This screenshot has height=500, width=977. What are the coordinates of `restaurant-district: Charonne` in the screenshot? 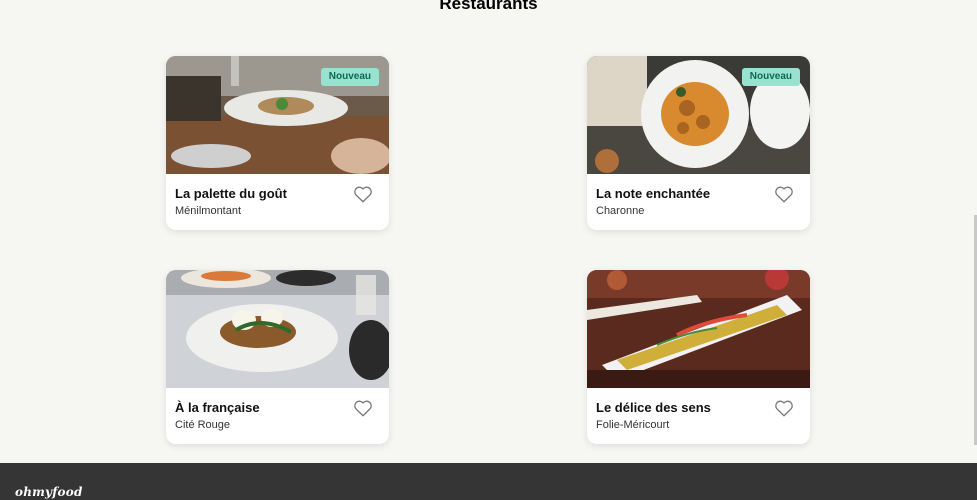 It's located at (620, 211).